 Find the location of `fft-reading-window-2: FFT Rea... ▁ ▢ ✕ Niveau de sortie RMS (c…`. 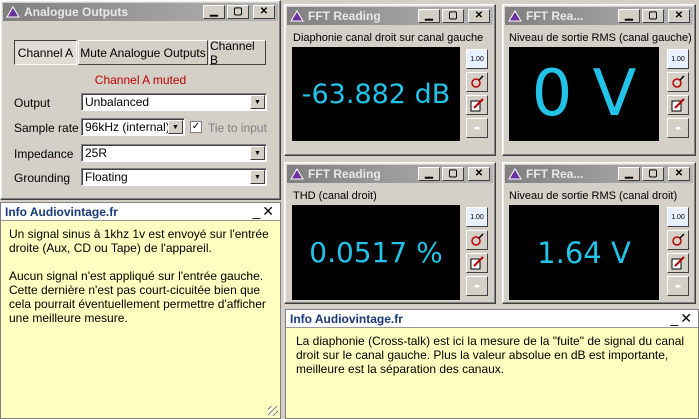

fft-reading-window-2: FFT Rea... ▁ ▢ ✕ Niveau de sortie RMS (c… is located at coordinates (599, 80).